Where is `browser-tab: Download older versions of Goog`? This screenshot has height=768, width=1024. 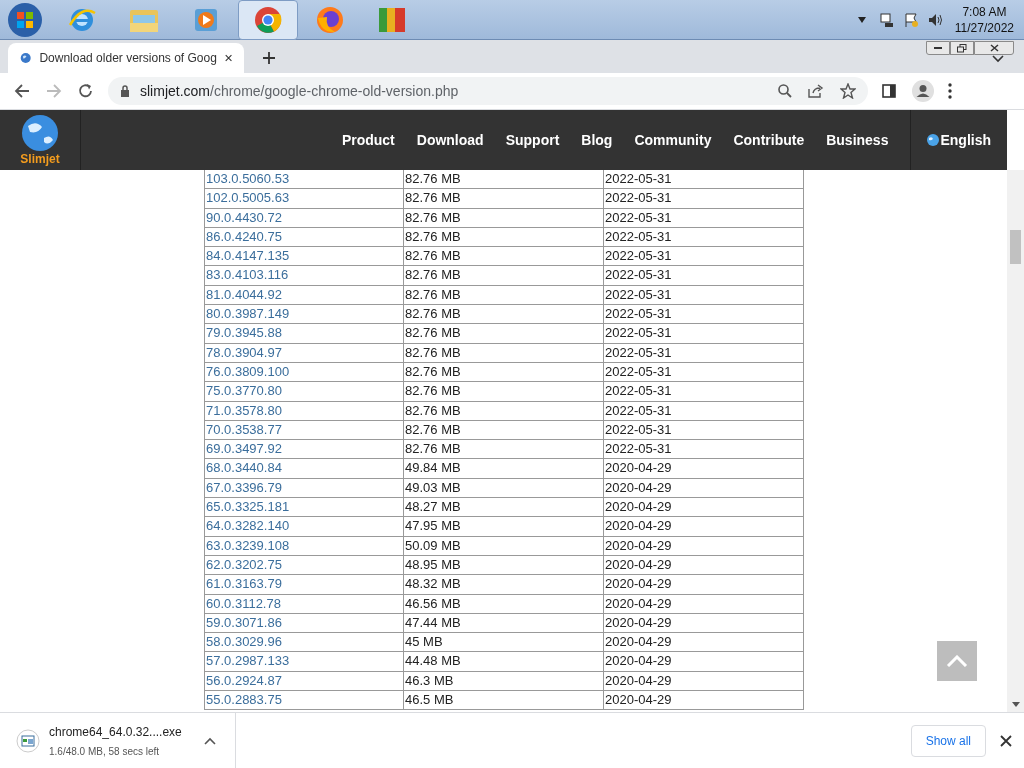
browser-tab: Download older versions of Goog is located at coordinates (126, 58).